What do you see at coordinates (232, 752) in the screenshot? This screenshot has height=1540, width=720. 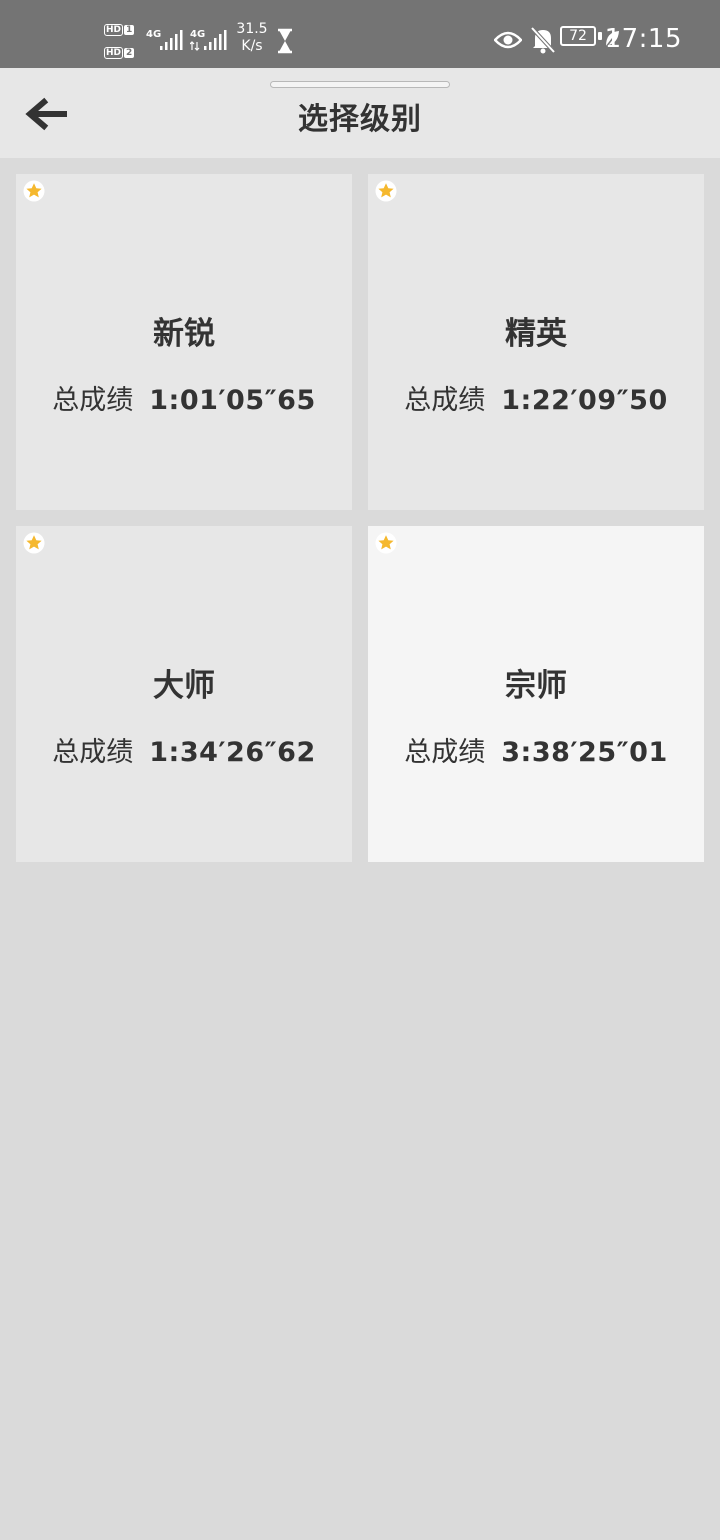 I see `score-value: 1:34′26″62` at bounding box center [232, 752].